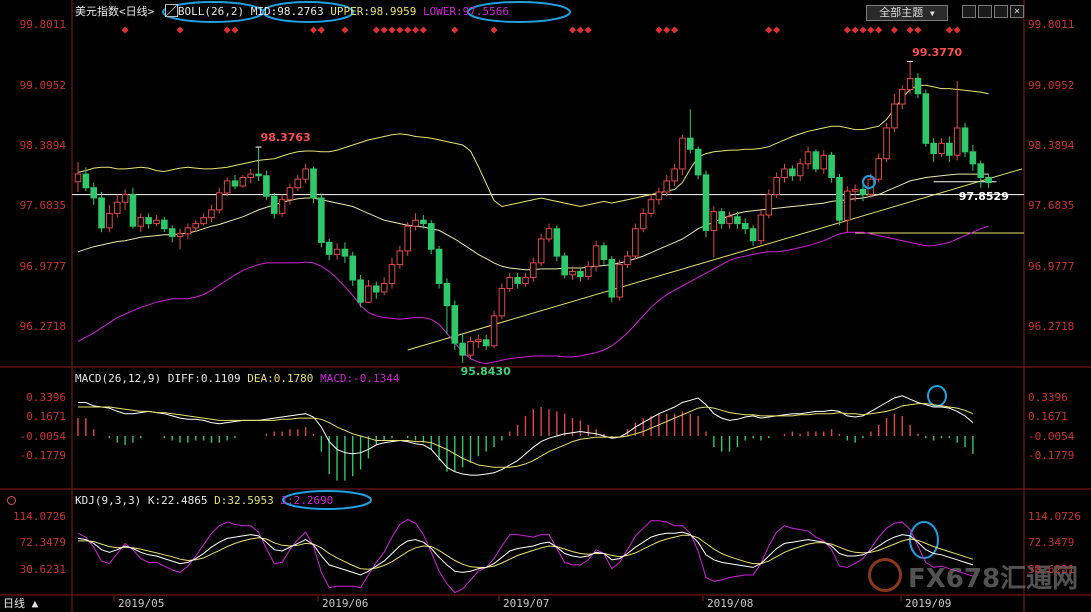 Image resolution: width=1091 pixels, height=612 pixels. What do you see at coordinates (937, 52) in the screenshot?
I see `annotation-label: 99.3770` at bounding box center [937, 52].